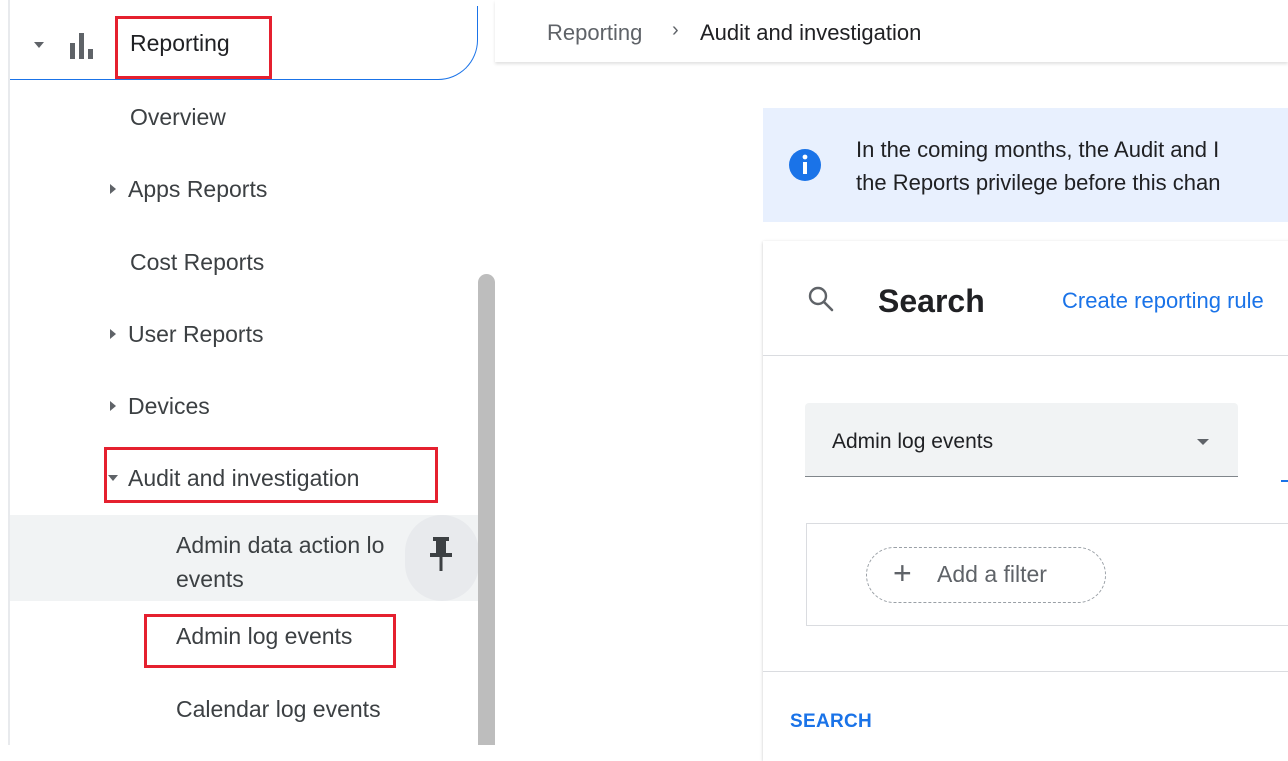 Image resolution: width=1288 pixels, height=761 pixels. I want to click on create-reporting-rule-link: Create reporting rule, so click(1163, 301).